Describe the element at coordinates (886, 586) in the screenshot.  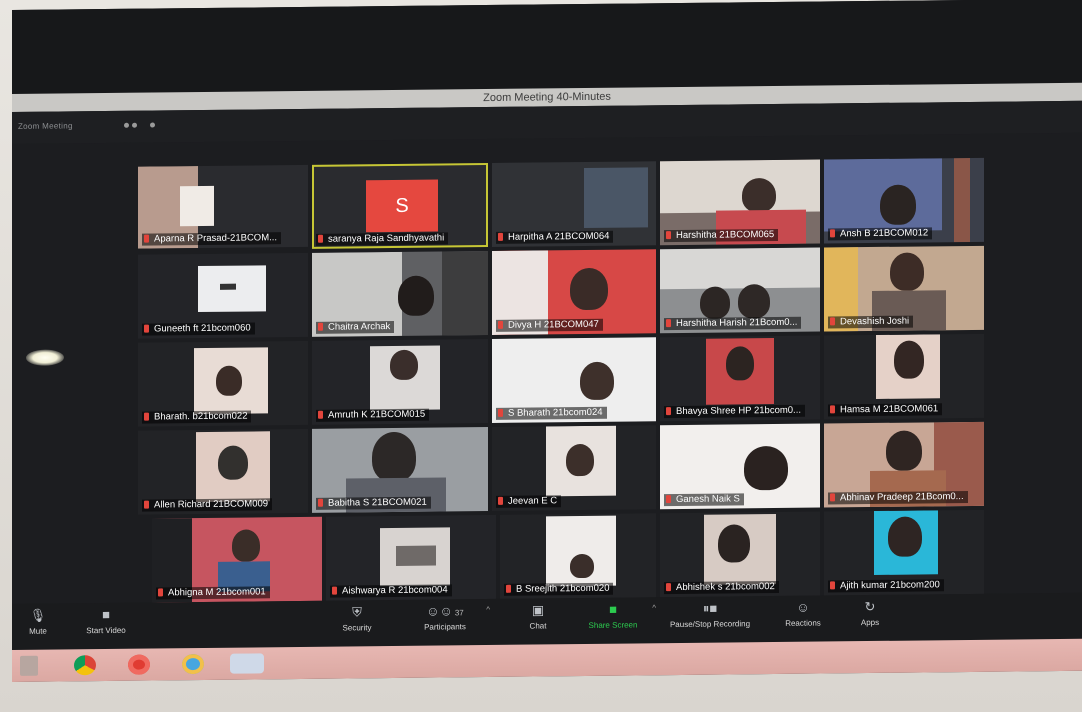
I see `participant-name: Ajith kumar 21bcom200` at that location.